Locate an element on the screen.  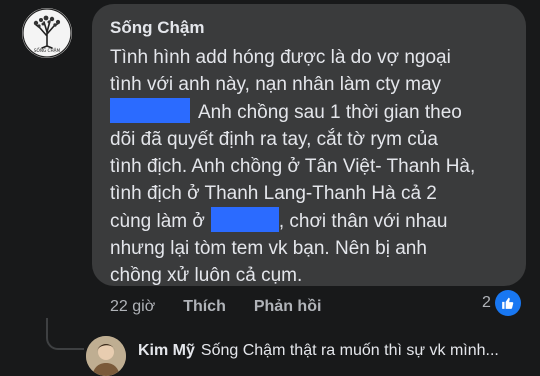
reply-button: Phản hồi is located at coordinates (288, 307).